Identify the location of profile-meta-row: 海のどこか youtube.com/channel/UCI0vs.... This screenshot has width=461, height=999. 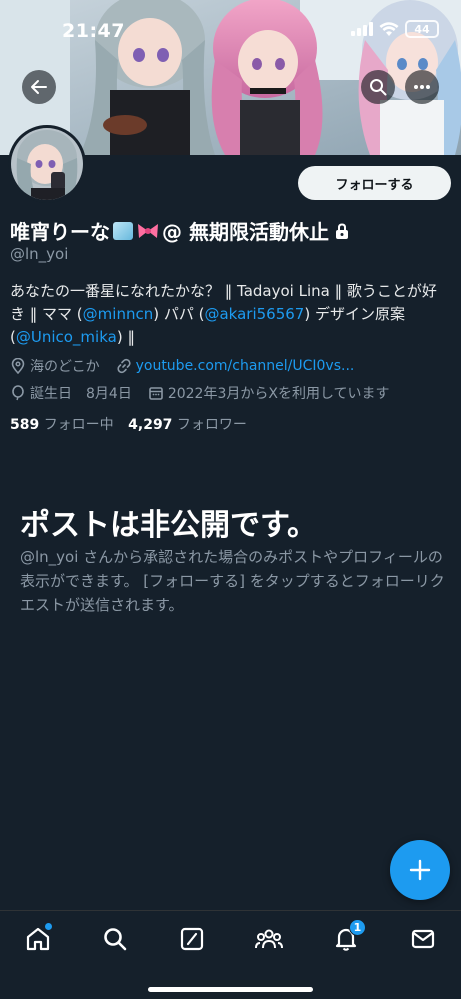
(190, 366).